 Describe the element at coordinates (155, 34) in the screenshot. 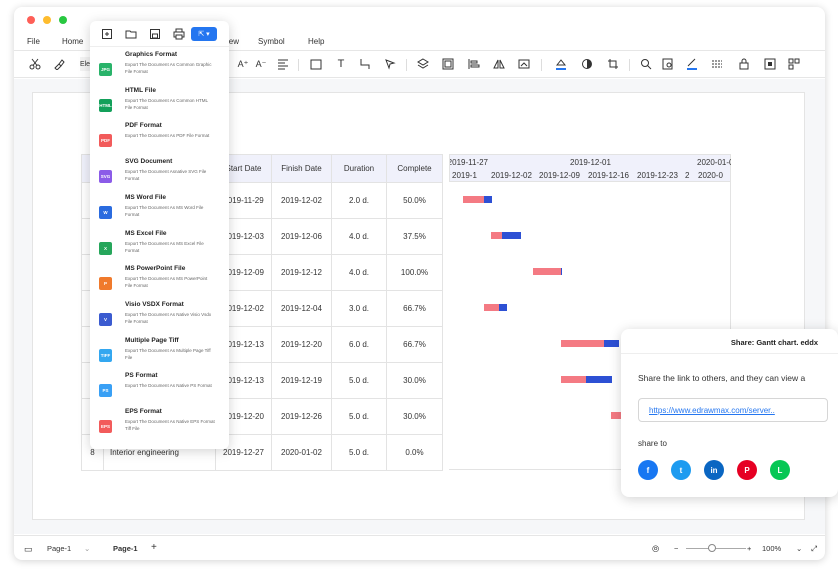

I see `save-icon` at that location.